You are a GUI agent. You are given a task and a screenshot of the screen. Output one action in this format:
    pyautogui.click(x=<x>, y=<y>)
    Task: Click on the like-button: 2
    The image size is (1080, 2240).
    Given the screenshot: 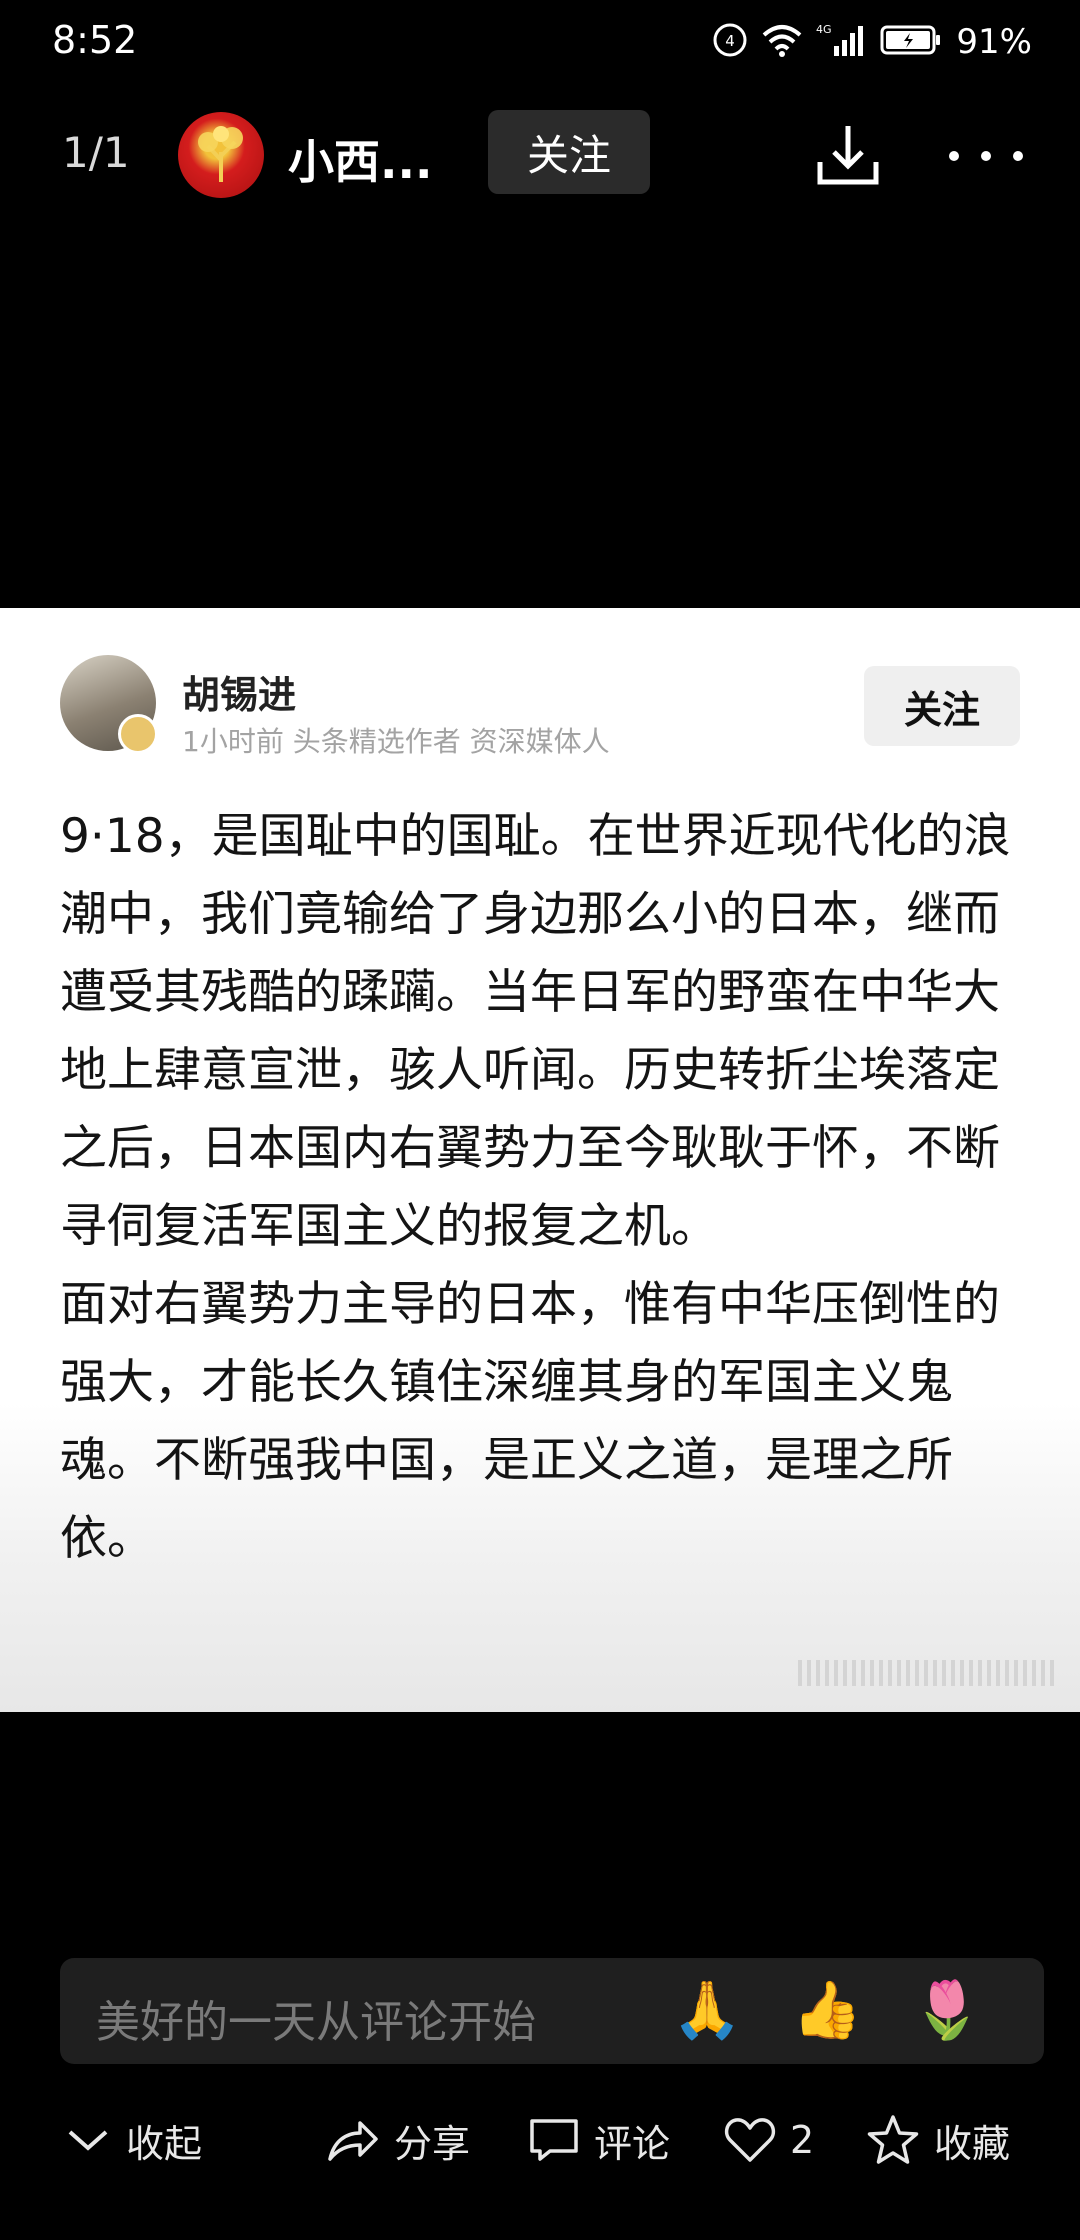 What is the action you would take?
    pyautogui.click(x=769, y=2140)
    